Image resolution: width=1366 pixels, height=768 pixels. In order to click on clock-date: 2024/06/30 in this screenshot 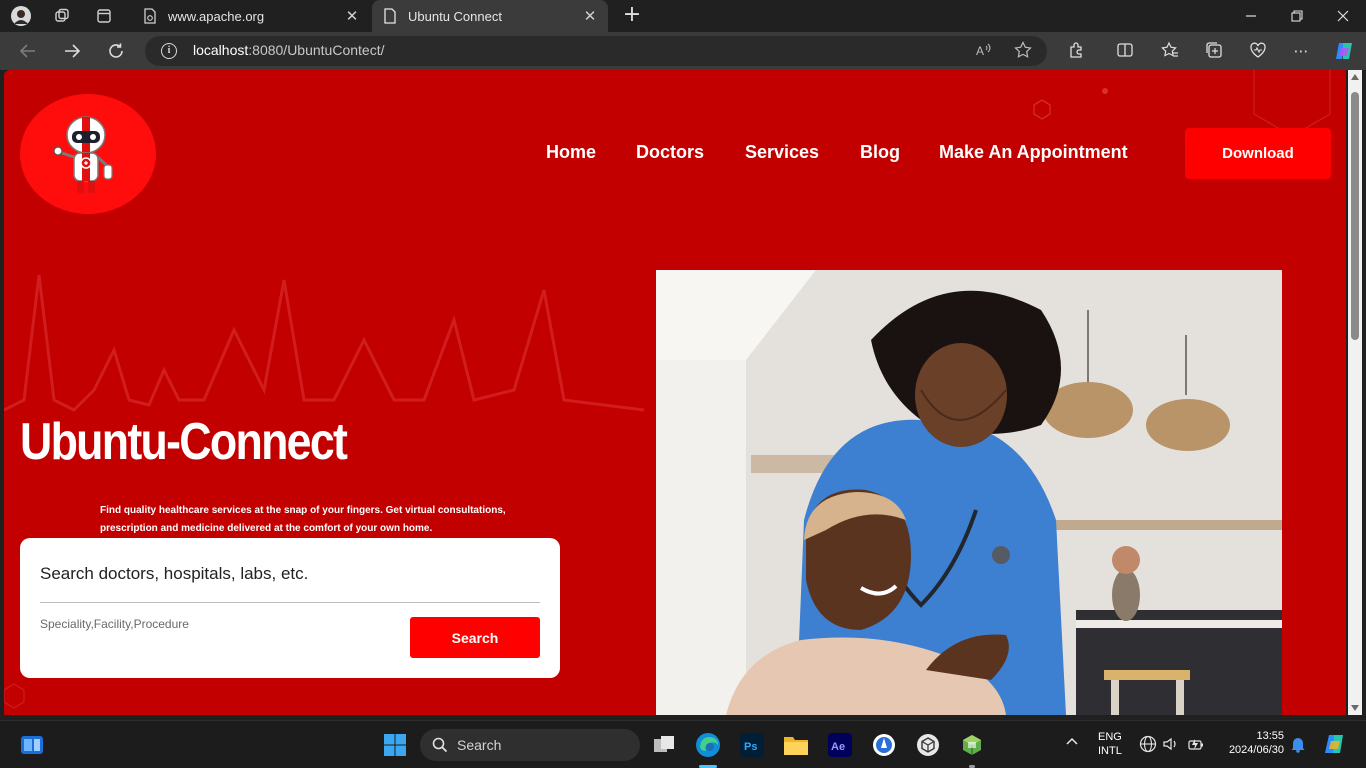, I will do `click(1256, 750)`.